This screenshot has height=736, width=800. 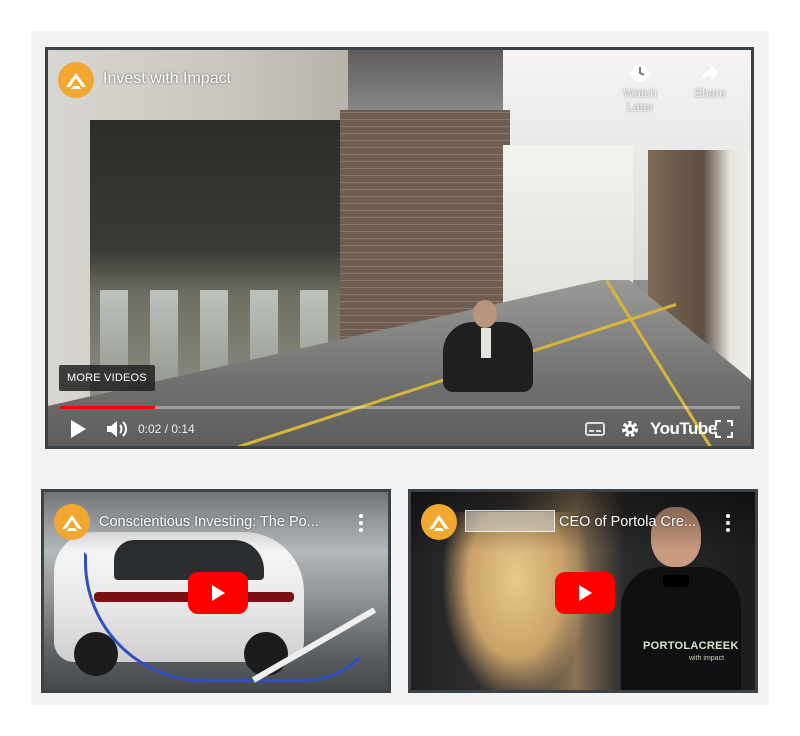 What do you see at coordinates (691, 646) in the screenshot?
I see `brand-logo-text: PORTOLACREEK` at bounding box center [691, 646].